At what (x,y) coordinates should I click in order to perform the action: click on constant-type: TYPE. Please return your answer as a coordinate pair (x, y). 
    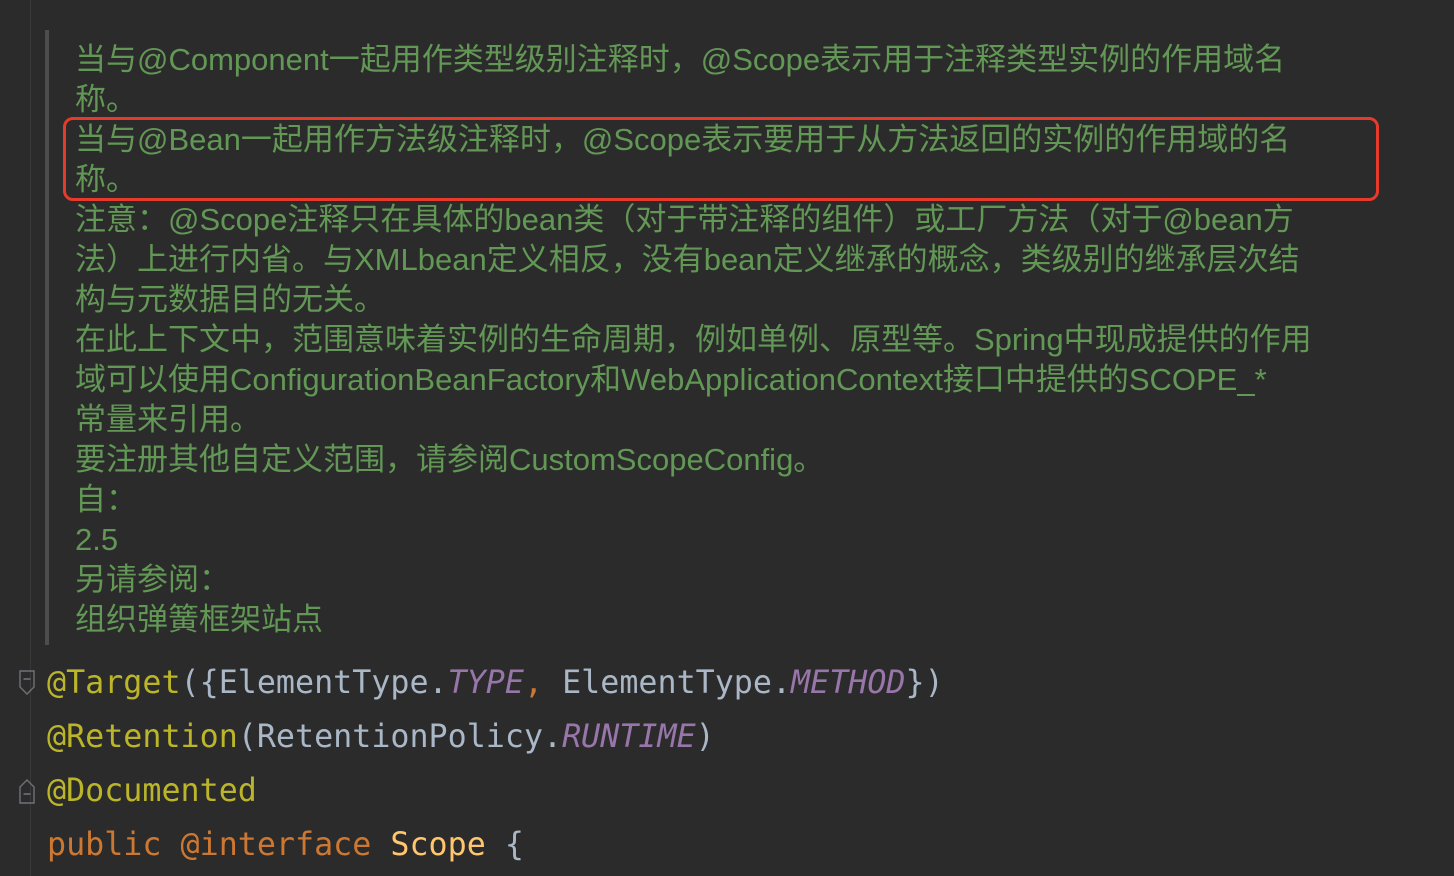
    Looking at the image, I should click on (485, 683).